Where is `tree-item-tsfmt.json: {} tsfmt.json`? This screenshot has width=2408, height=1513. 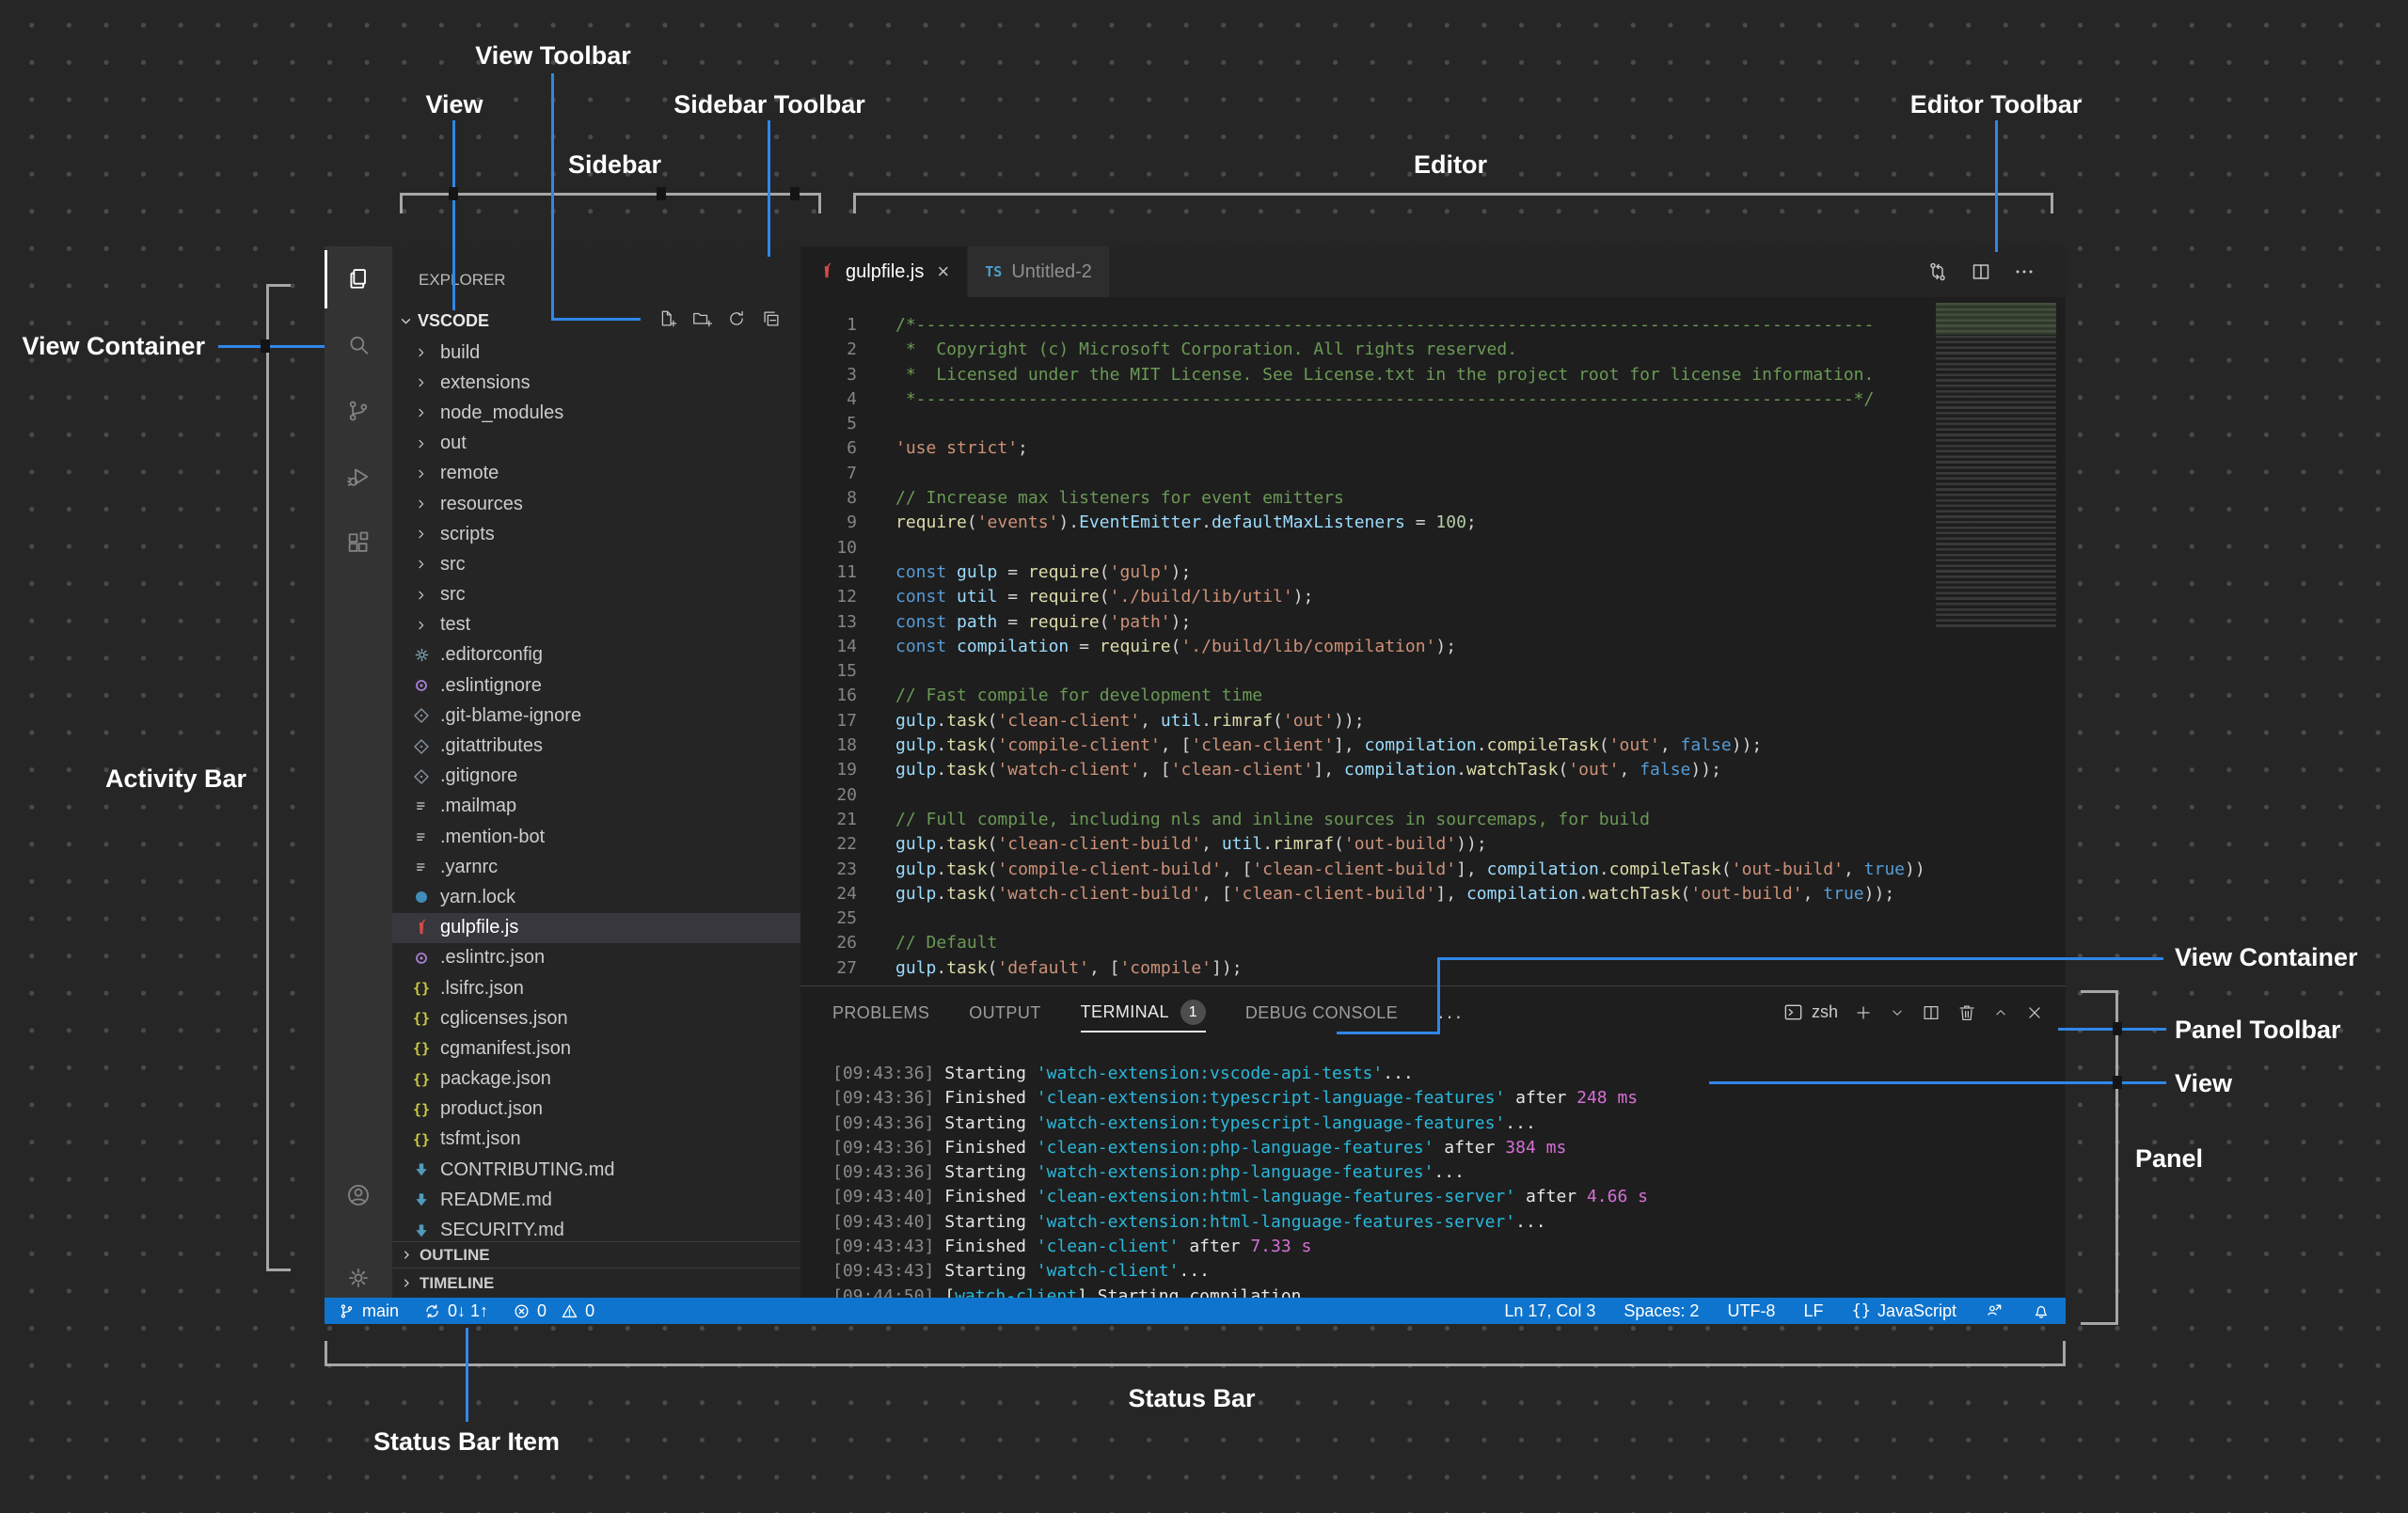 tree-item-tsfmt.json: {} tsfmt.json is located at coordinates (596, 1140).